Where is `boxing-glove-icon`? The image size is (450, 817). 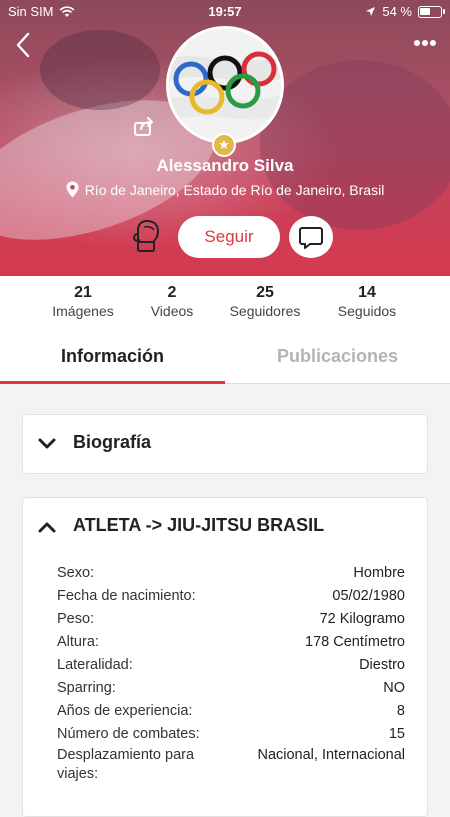 boxing-glove-icon is located at coordinates (146, 236).